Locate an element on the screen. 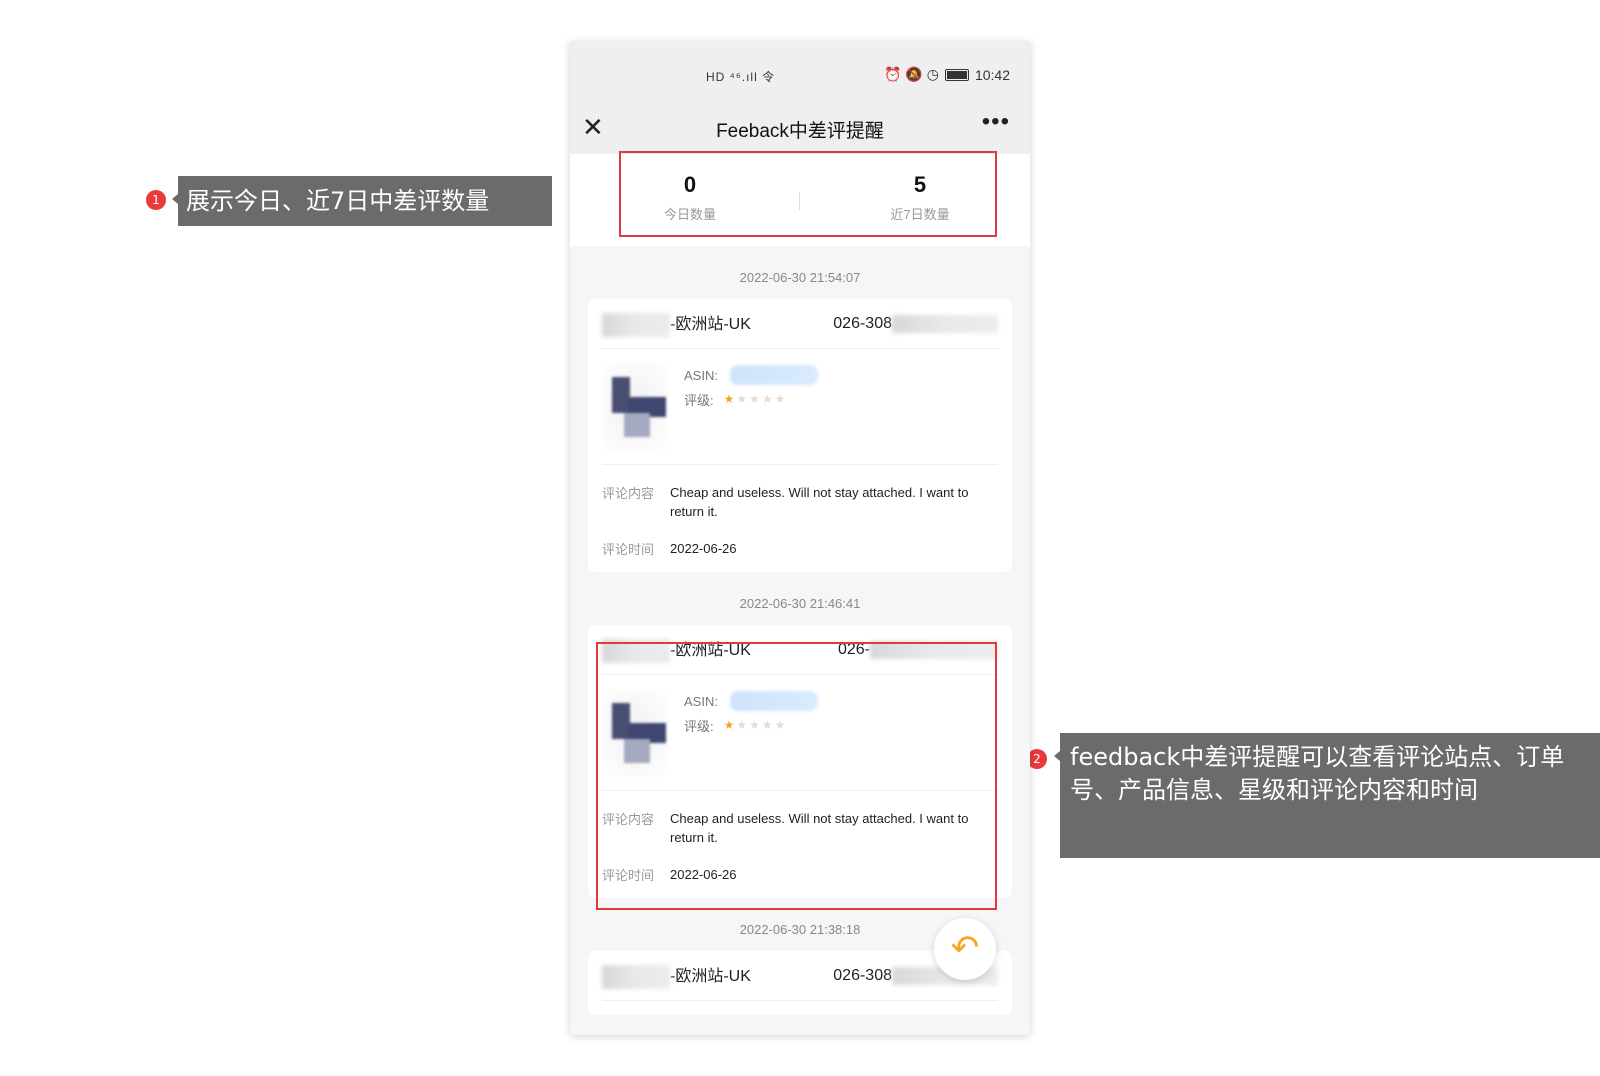 This screenshot has width=1600, height=1076. summary-highlight-box is located at coordinates (808, 194).